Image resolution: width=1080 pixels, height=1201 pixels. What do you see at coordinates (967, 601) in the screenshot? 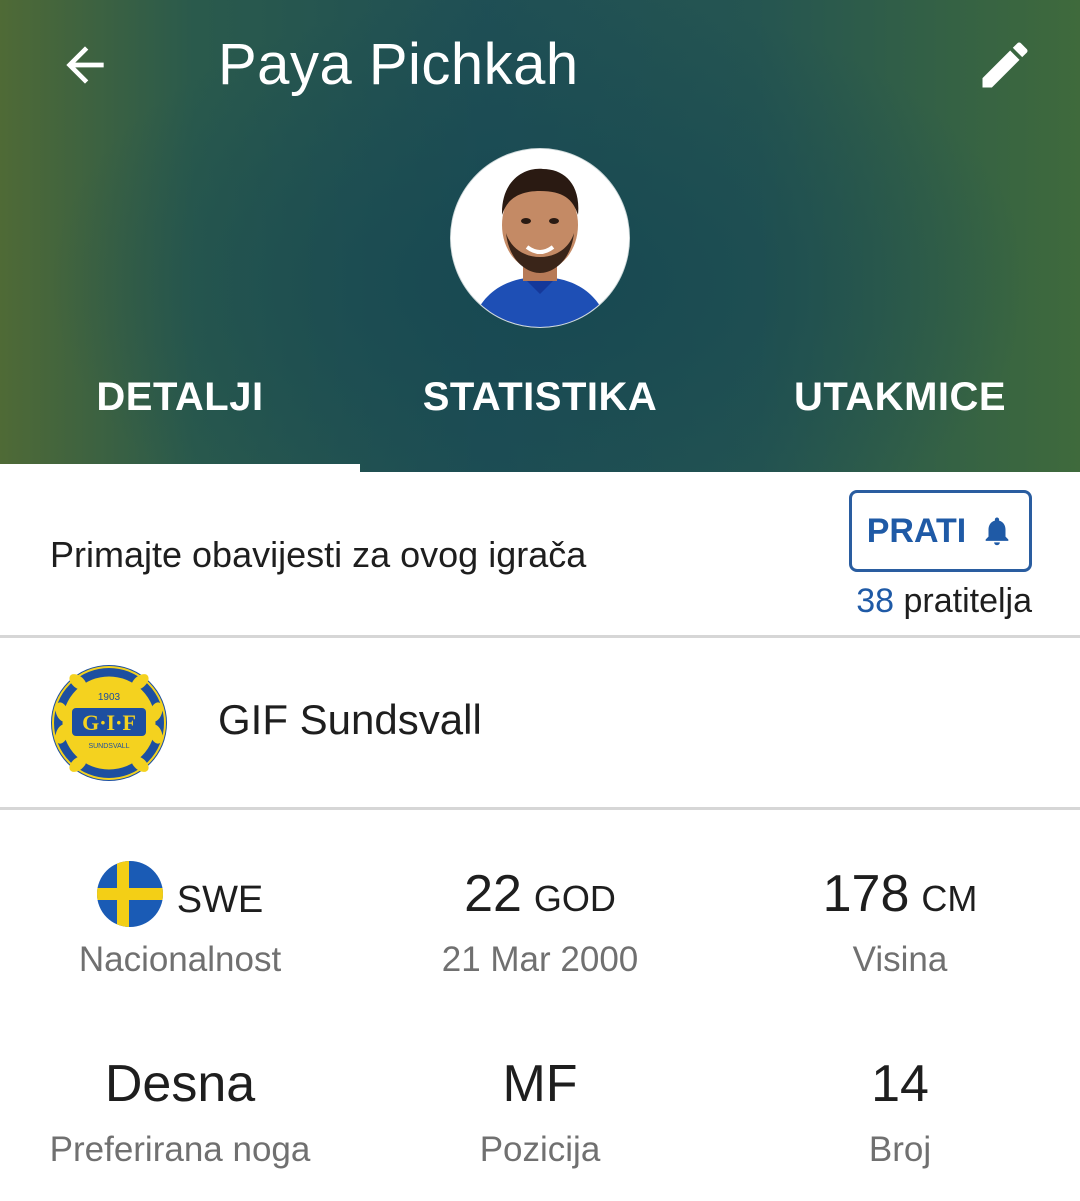
I see `followers-label: pratitelja` at bounding box center [967, 601].